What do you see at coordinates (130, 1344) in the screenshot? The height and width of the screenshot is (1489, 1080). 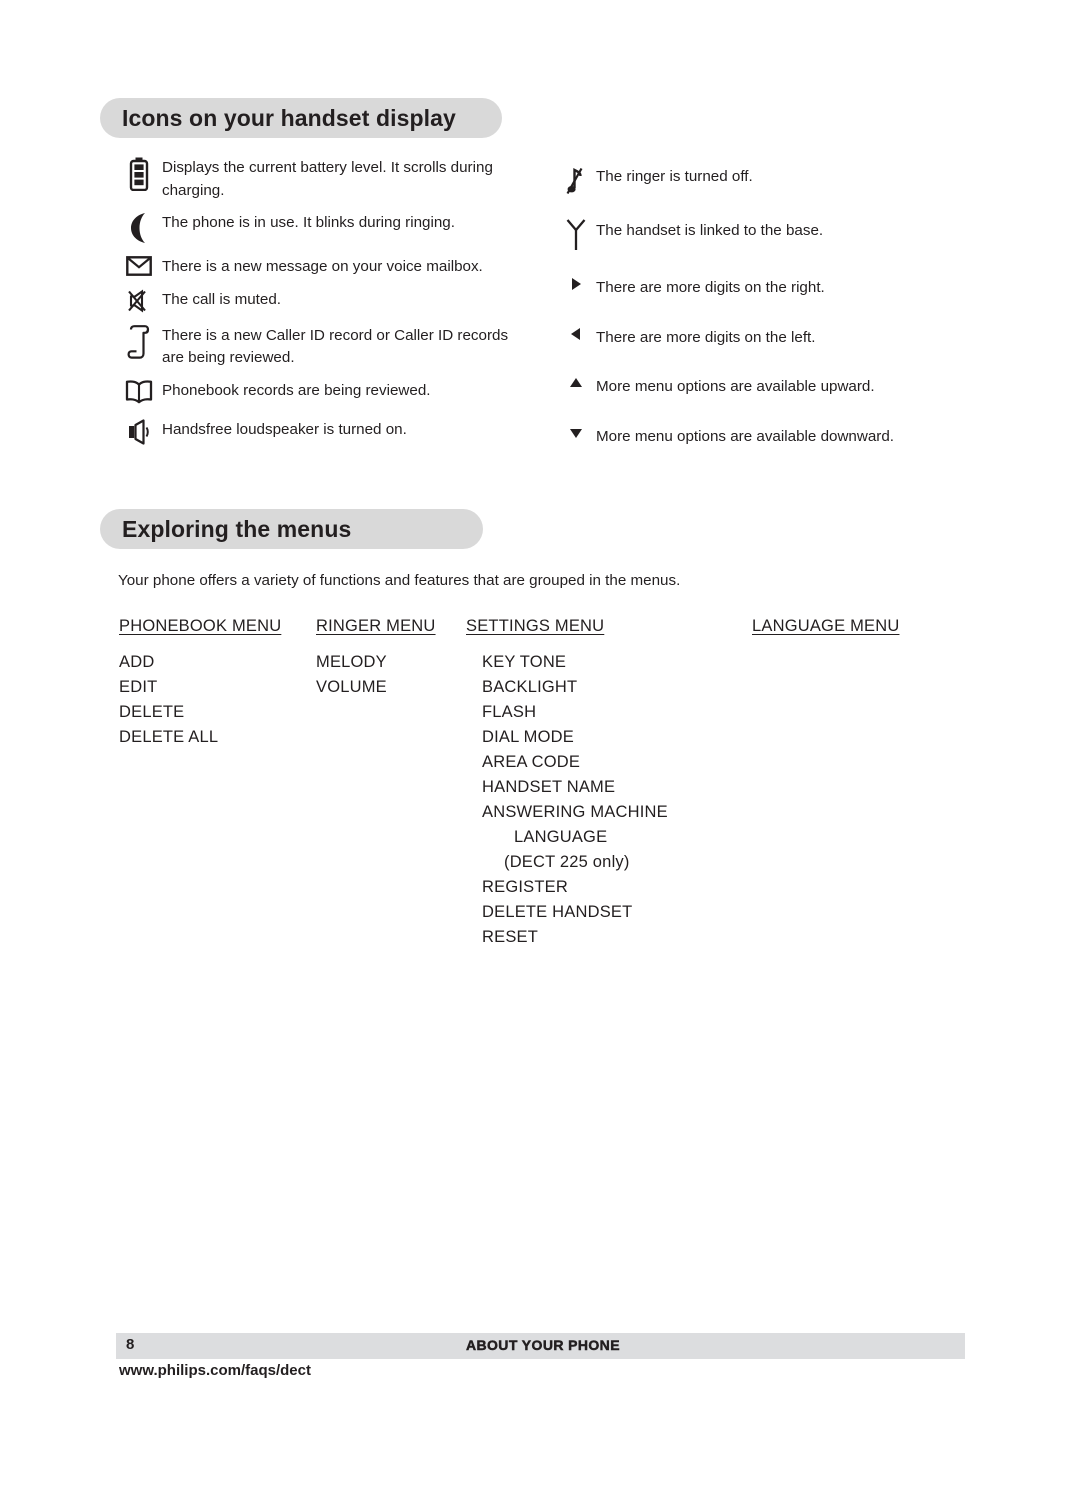 I see `footer-page-number: 8` at bounding box center [130, 1344].